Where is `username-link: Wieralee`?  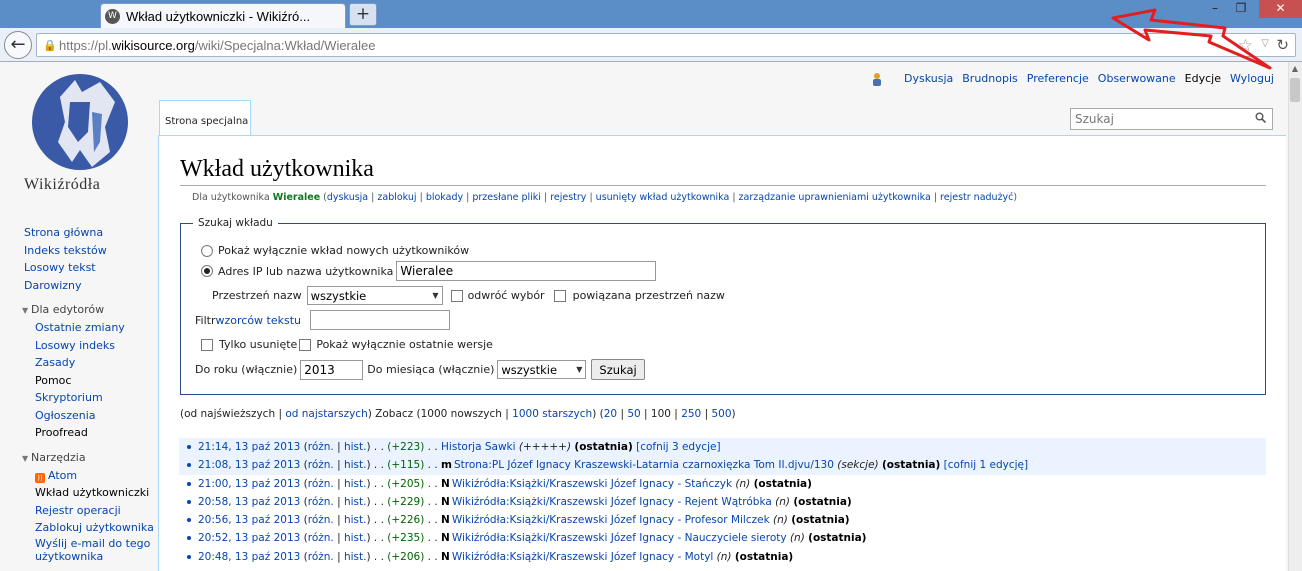
username-link: Wieralee is located at coordinates (296, 197).